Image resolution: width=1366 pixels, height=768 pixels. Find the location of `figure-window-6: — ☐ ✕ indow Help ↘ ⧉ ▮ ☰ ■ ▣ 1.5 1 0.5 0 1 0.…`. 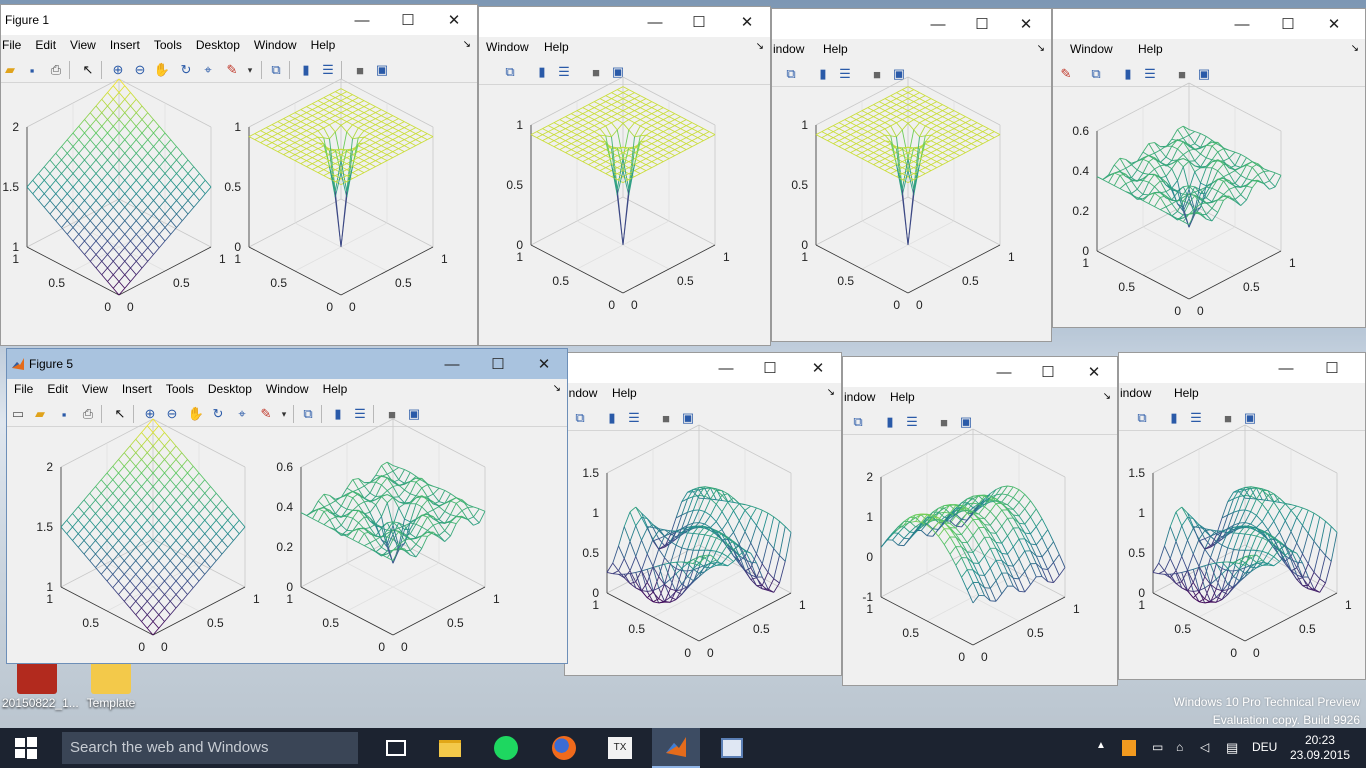

figure-window-6: — ☐ ✕ indow Help ↘ ⧉ ▮ ☰ ■ ▣ 1.5 1 0.5 0 1 0.… is located at coordinates (703, 514).